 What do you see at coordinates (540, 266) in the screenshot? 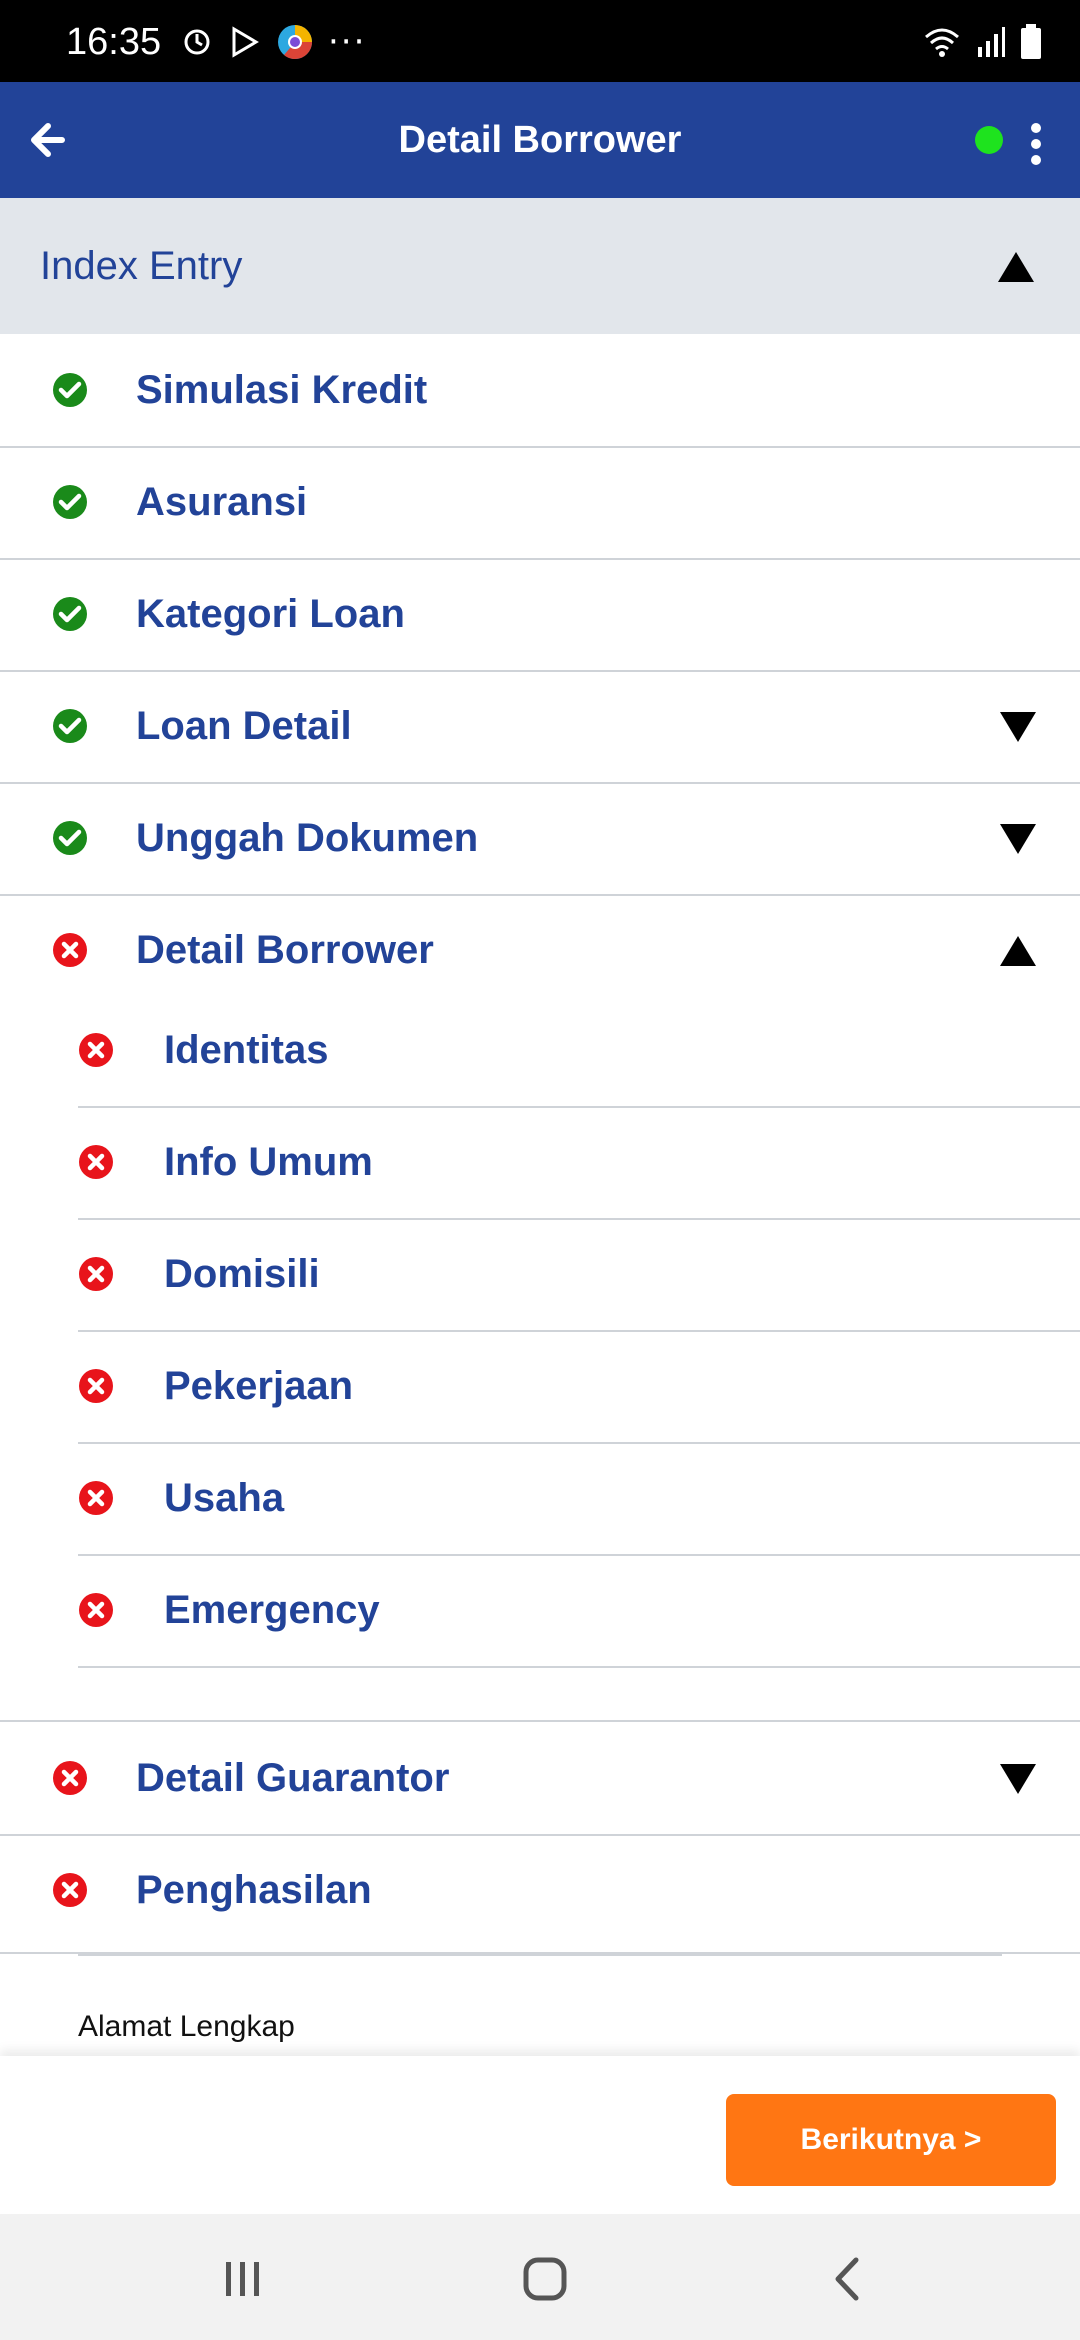
I see `index-entry-header: Index Entry` at bounding box center [540, 266].